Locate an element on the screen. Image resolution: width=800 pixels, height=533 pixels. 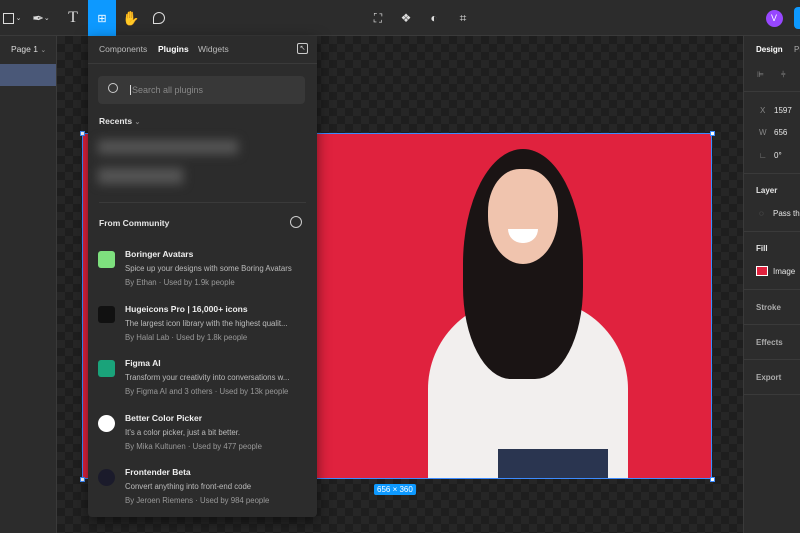
avatar-initial: V is located at coordinates (774, 18).